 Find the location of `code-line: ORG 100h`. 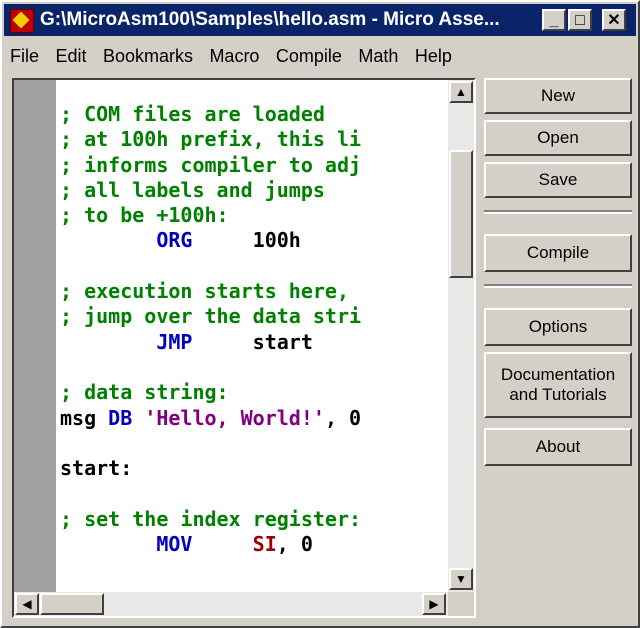

code-line: ORG 100h is located at coordinates (254, 240).